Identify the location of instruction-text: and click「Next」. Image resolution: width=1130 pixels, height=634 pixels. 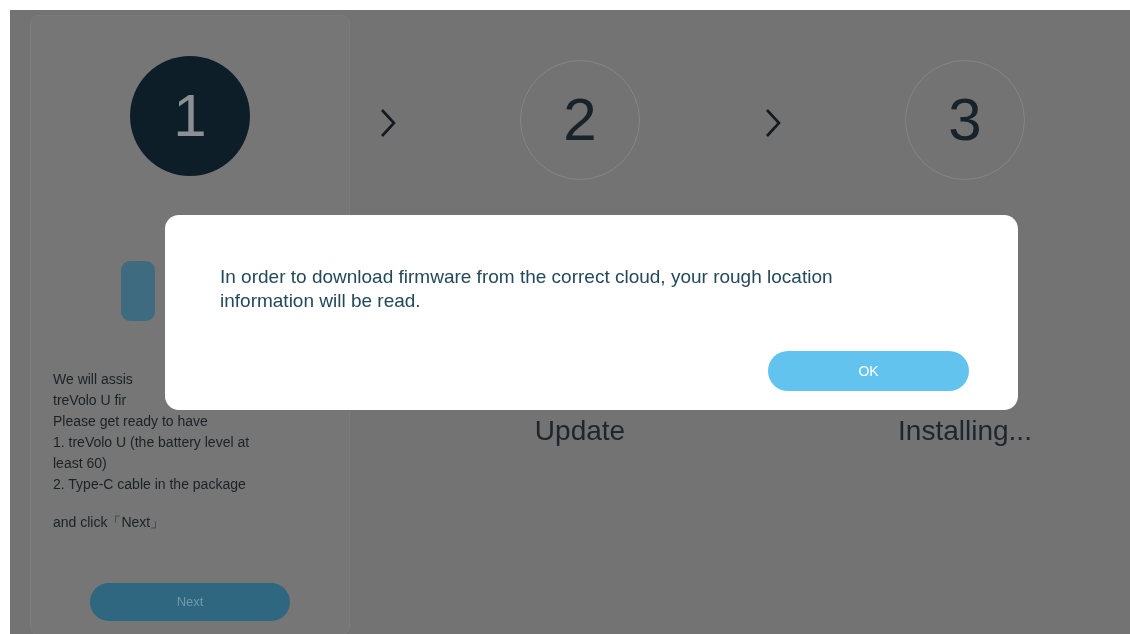
(109, 522).